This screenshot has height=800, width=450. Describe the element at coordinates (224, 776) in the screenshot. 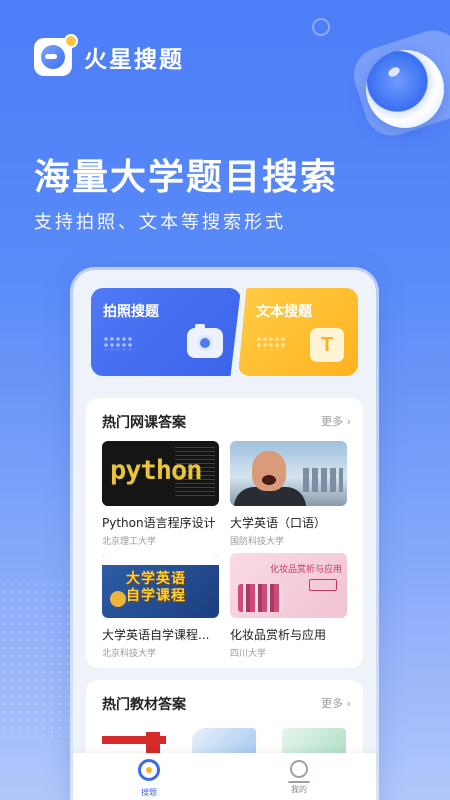

I see `bottom-tab-bar: 搜题 我的` at that location.